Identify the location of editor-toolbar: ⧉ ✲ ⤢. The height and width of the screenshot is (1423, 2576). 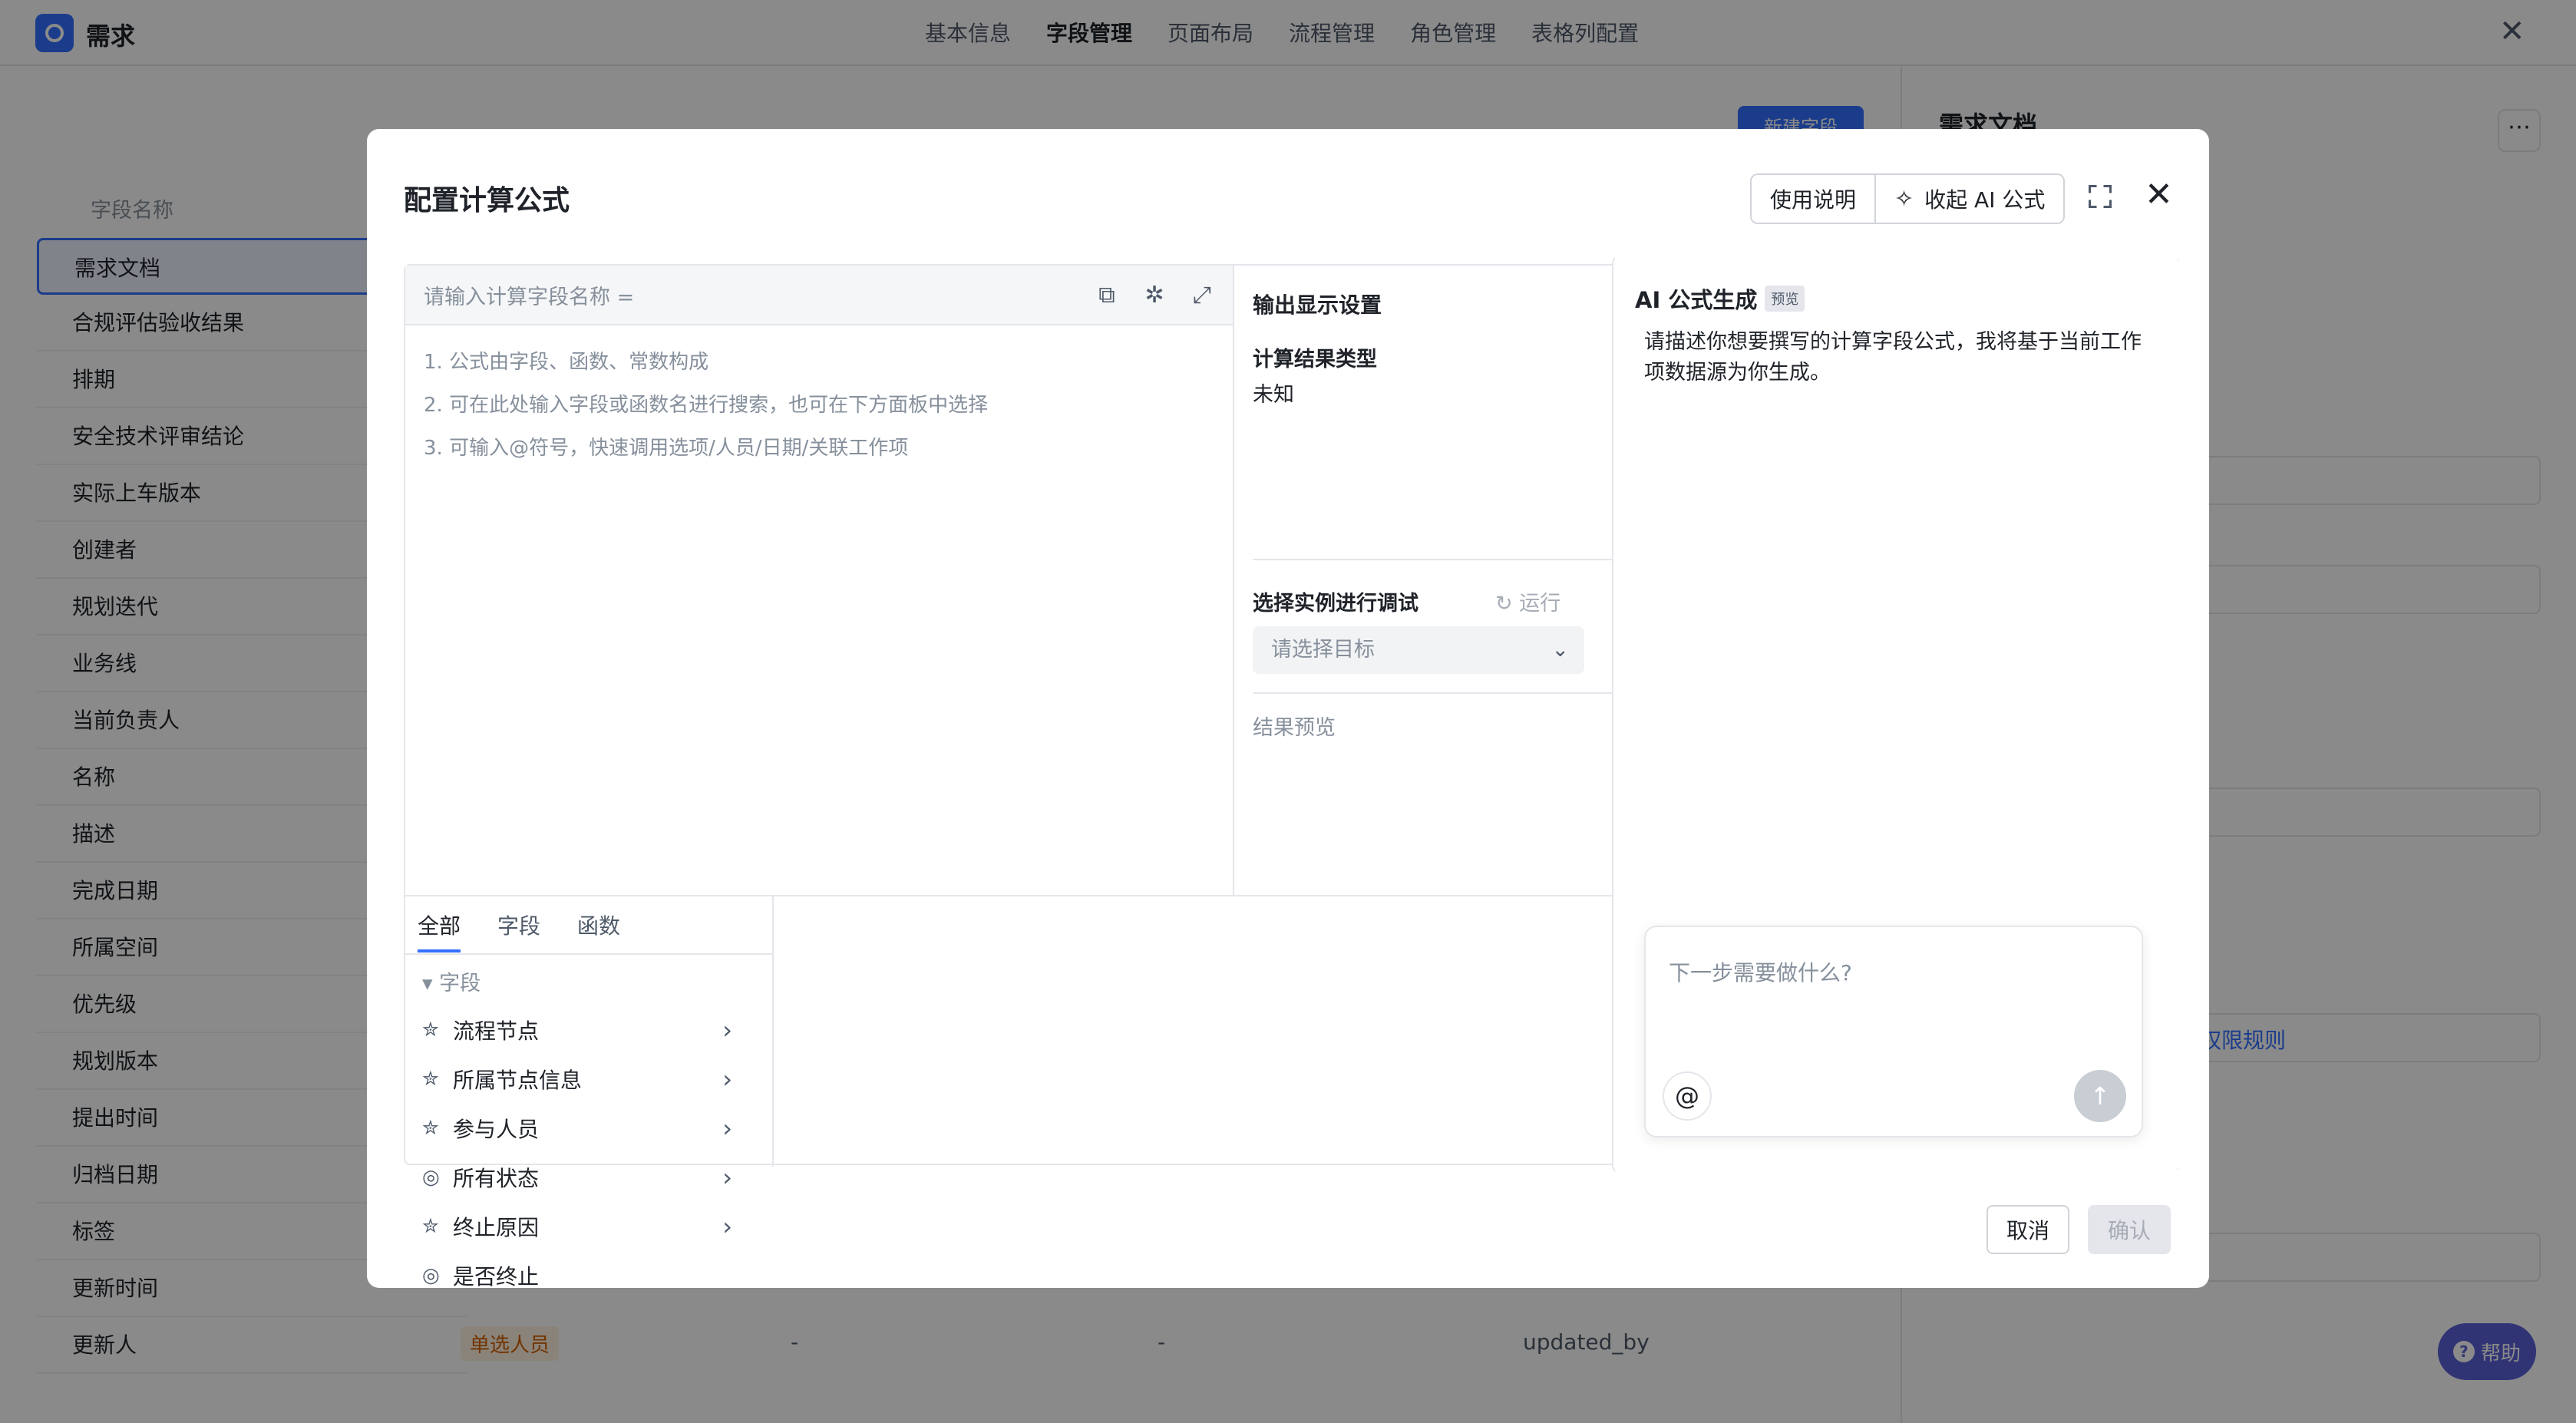
(1154, 295).